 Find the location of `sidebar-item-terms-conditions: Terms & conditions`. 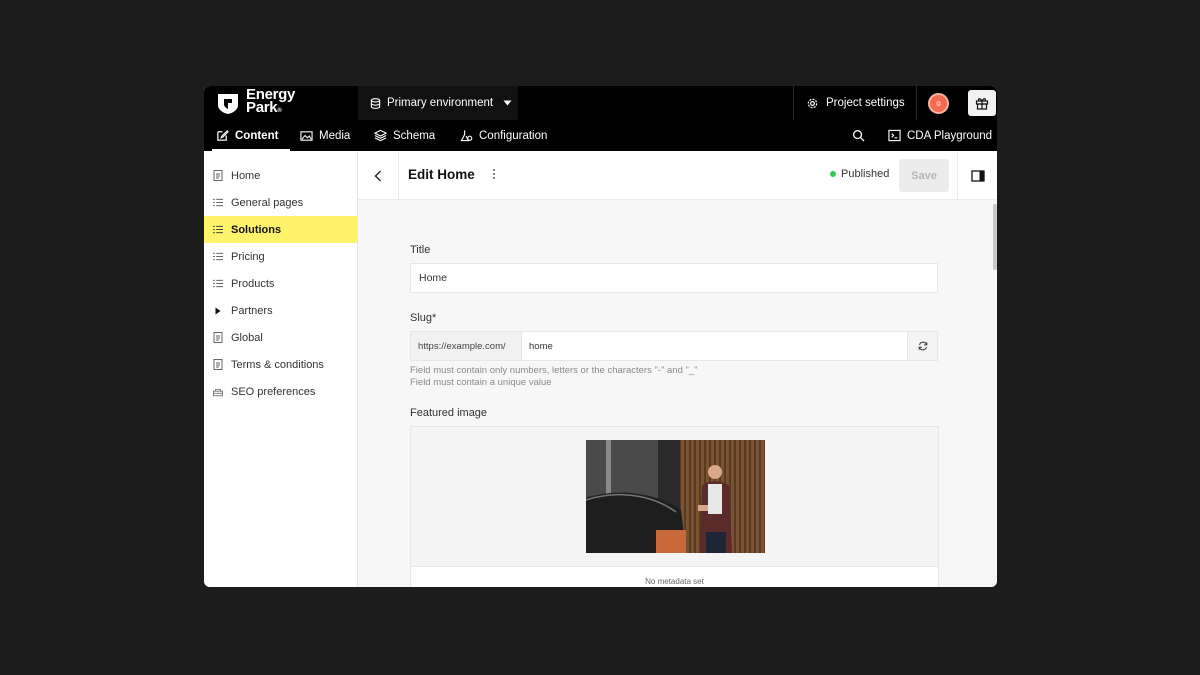

sidebar-item-terms-conditions: Terms & conditions is located at coordinates (280, 364).